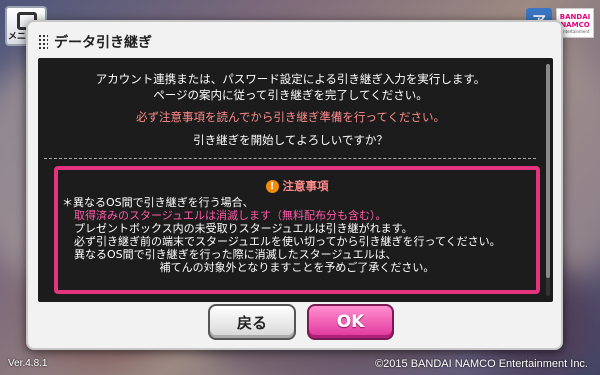  Describe the element at coordinates (290, 117) in the screenshot. I see `caution-text: 必ず注意事項を読んでから引き継ぎ準備を行ってください。` at that location.